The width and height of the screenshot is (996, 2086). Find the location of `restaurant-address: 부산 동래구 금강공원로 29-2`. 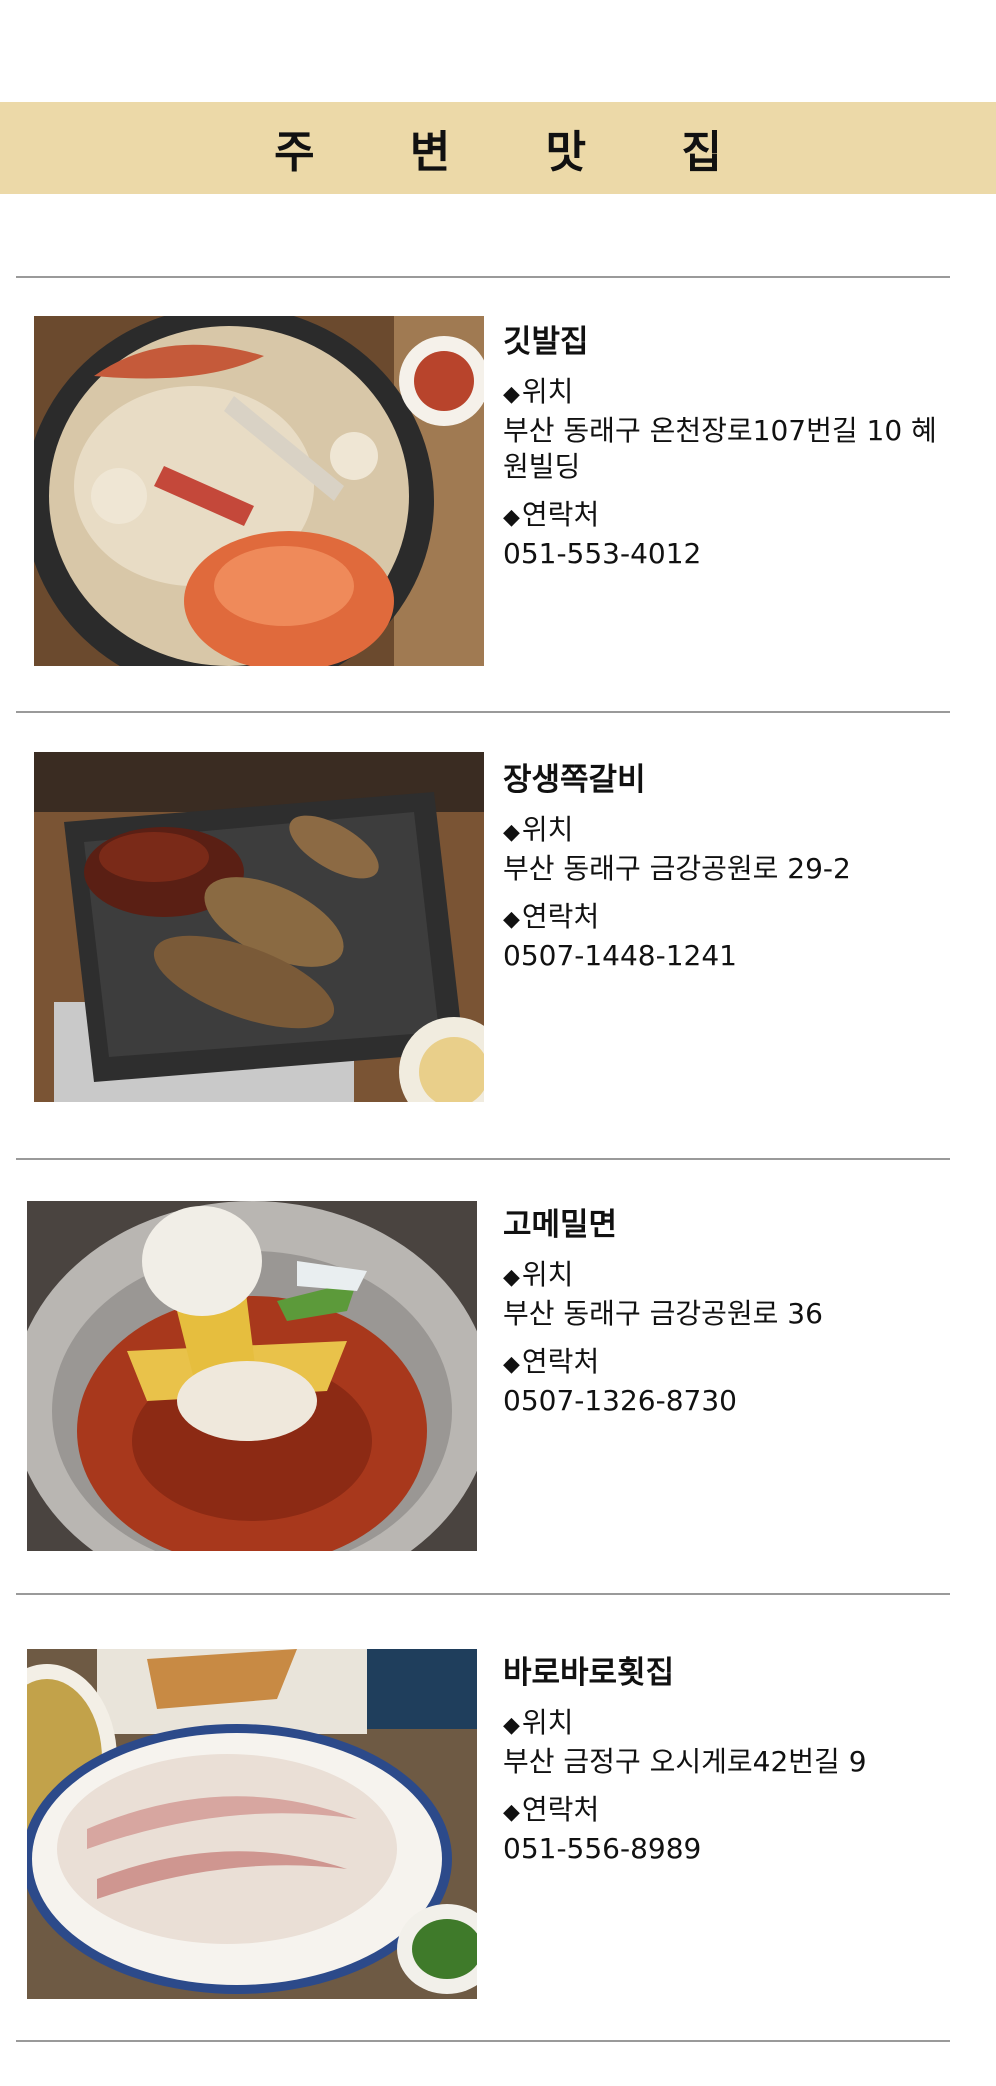

restaurant-address: 부산 동래구 금강공원로 29-2 is located at coordinates (677, 868).